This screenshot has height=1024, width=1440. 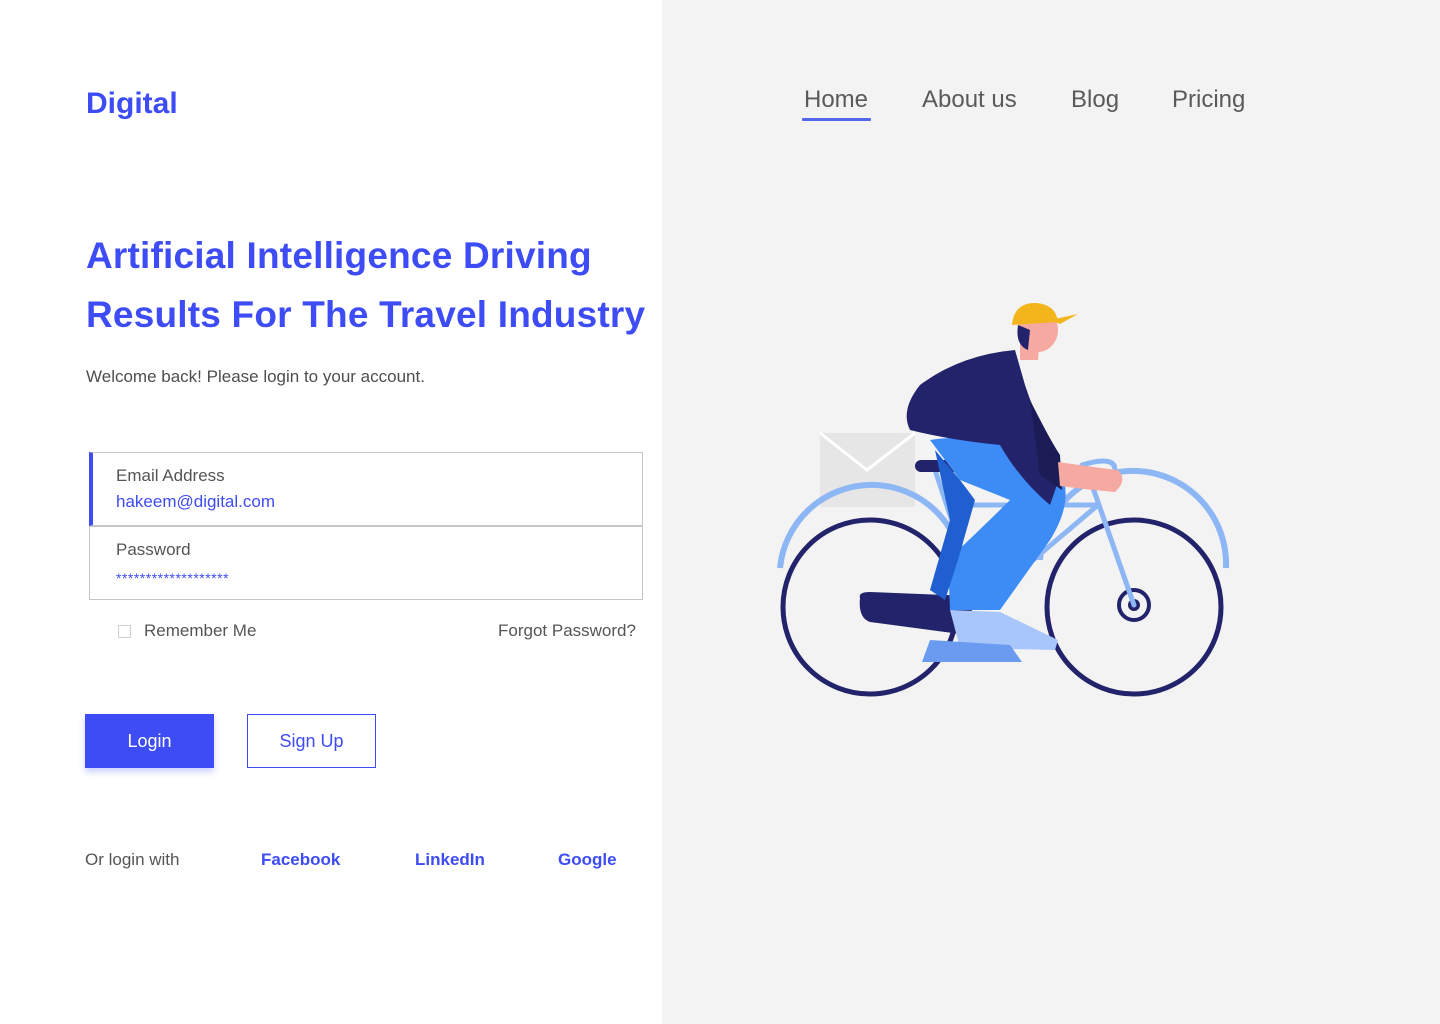 What do you see at coordinates (132, 104) in the screenshot?
I see `brand-logo: Digital` at bounding box center [132, 104].